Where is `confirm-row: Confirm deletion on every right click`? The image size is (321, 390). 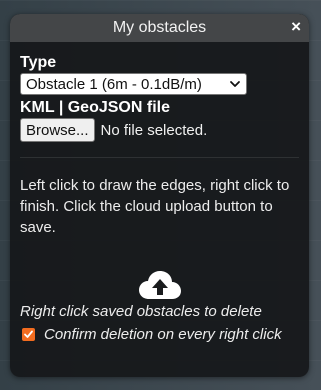
confirm-row: Confirm deletion on every right click is located at coordinates (159, 334).